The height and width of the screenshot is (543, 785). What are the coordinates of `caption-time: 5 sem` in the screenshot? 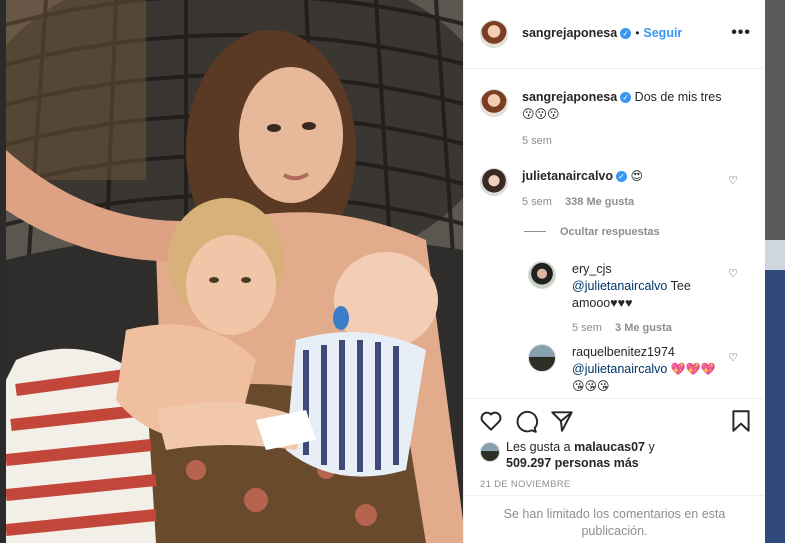 It's located at (634, 141).